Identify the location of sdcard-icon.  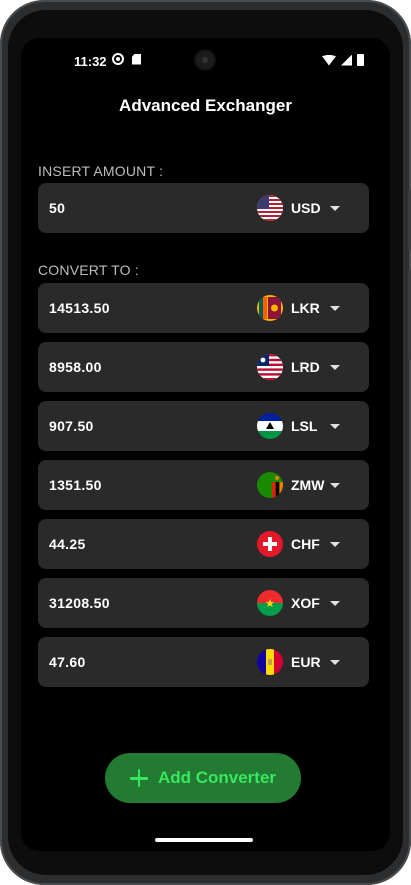
(136, 59).